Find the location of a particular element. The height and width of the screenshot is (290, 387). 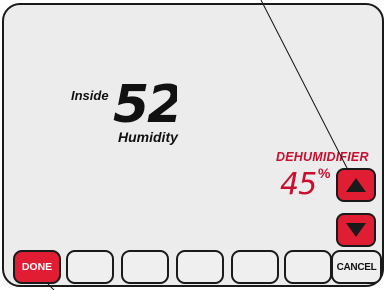

decrease-button is located at coordinates (356, 230).